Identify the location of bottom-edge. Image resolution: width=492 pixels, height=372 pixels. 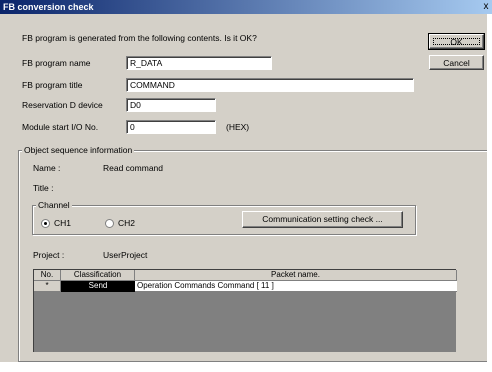
(246, 367).